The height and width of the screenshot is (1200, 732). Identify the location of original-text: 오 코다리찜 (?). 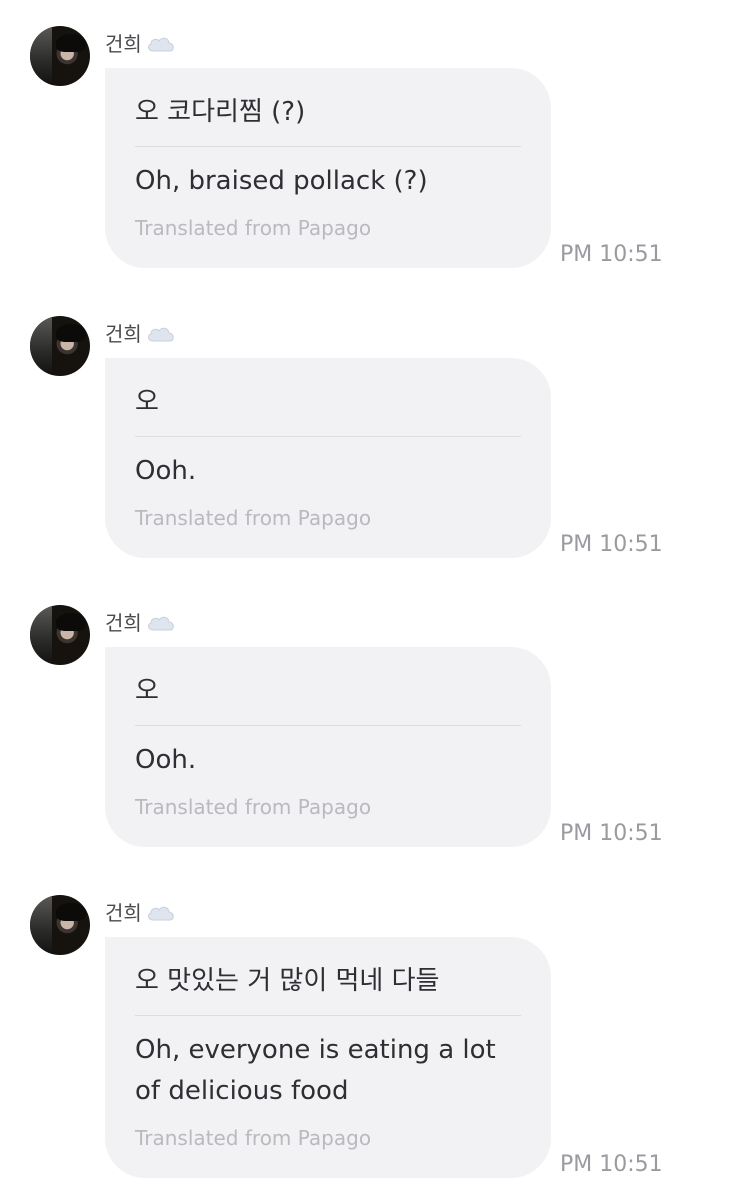
(328, 117).